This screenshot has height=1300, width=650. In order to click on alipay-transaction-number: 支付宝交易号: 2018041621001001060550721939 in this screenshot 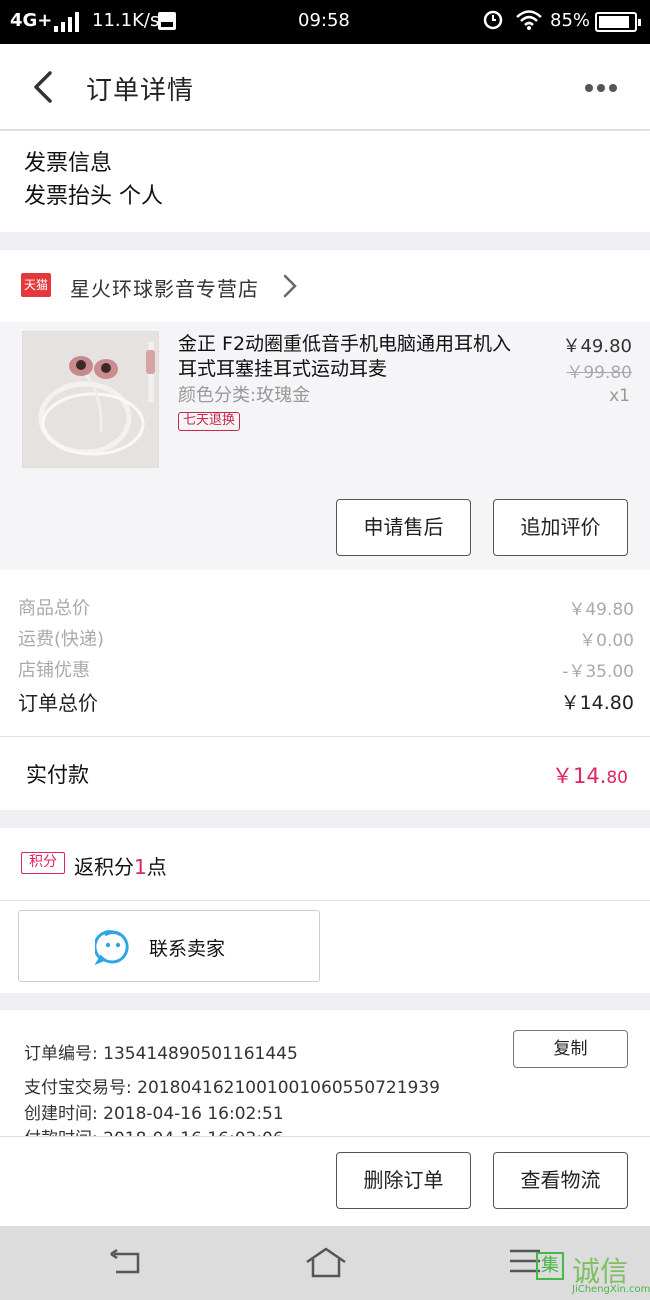, I will do `click(232, 1088)`.